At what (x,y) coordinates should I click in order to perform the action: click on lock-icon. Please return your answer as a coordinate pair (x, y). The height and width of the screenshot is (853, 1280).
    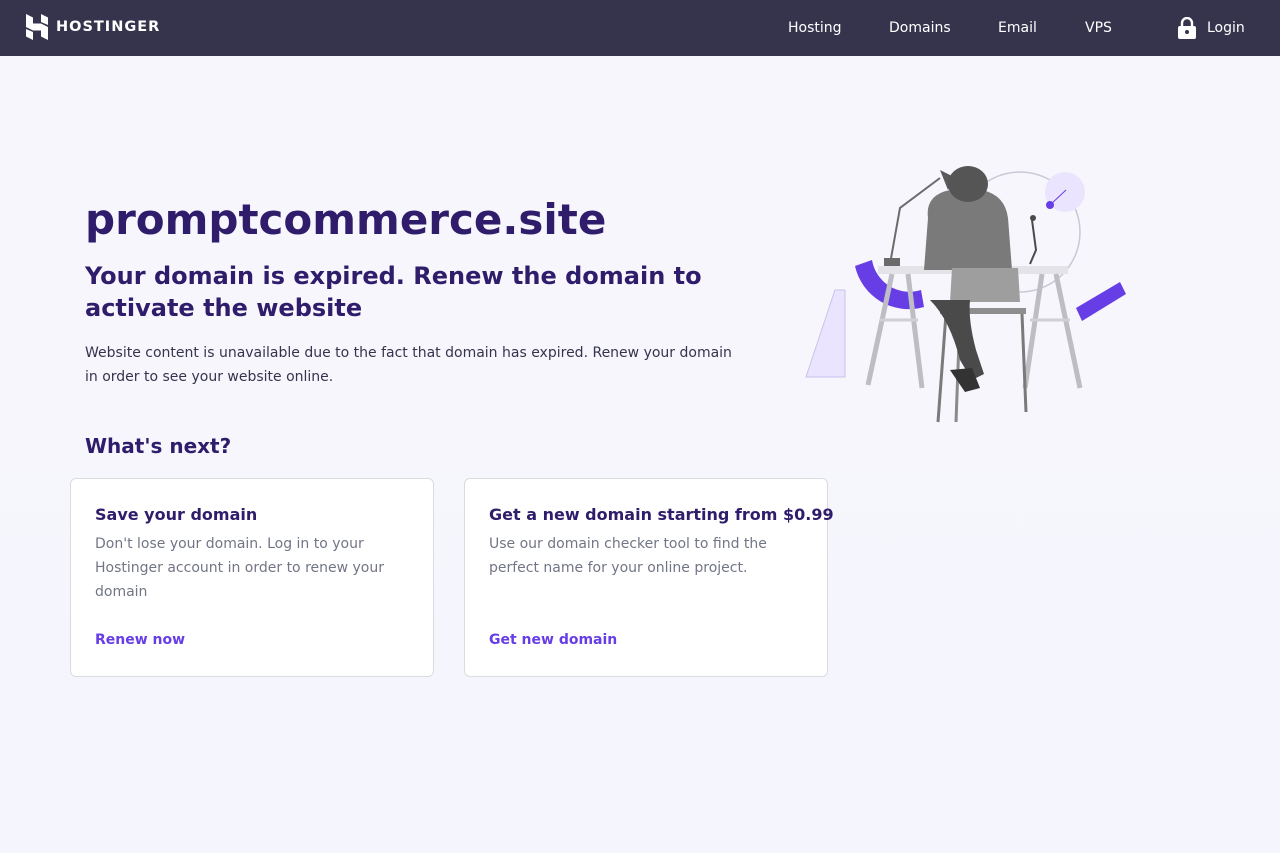
    Looking at the image, I should click on (1187, 28).